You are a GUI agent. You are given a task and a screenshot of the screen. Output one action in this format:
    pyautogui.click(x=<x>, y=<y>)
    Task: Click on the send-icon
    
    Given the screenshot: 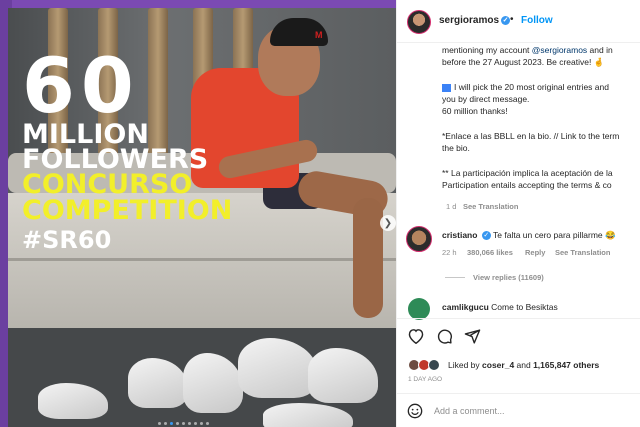 What is the action you would take?
    pyautogui.click(x=472, y=336)
    